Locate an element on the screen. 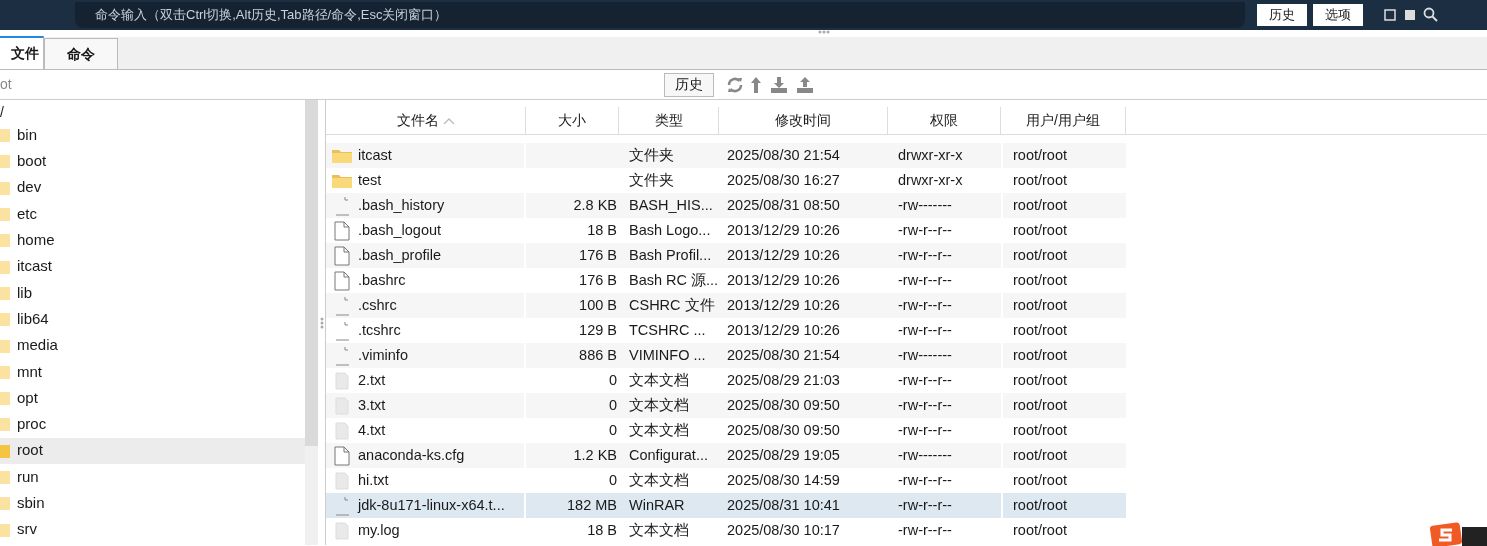 This screenshot has height=546, width=1487. file-row: .bash_profile 176 B Bash Profil... 2013/12/29 10:26 -rw-r--r-- root/root is located at coordinates (726, 255).